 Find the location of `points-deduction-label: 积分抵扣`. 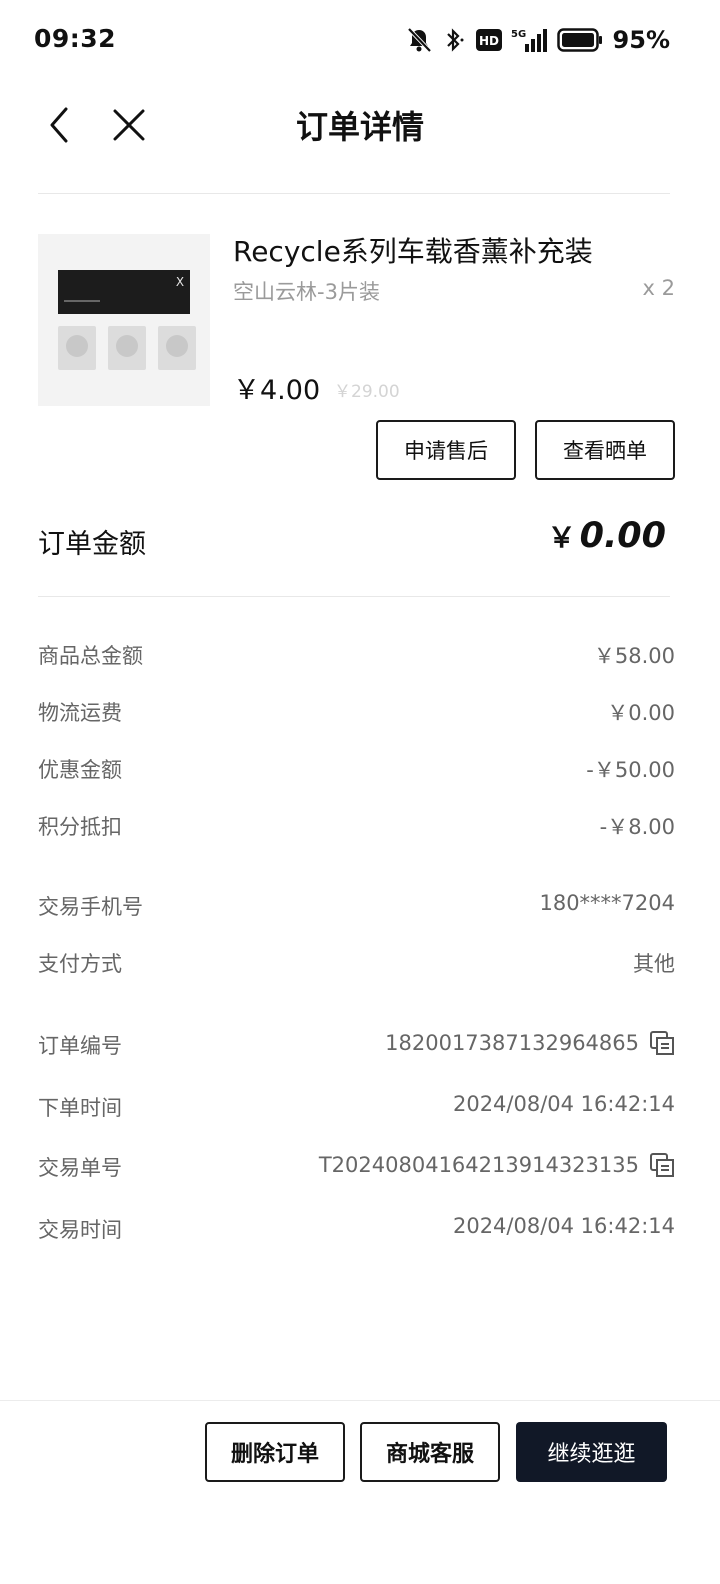

points-deduction-label: 积分抵扣 is located at coordinates (80, 827).